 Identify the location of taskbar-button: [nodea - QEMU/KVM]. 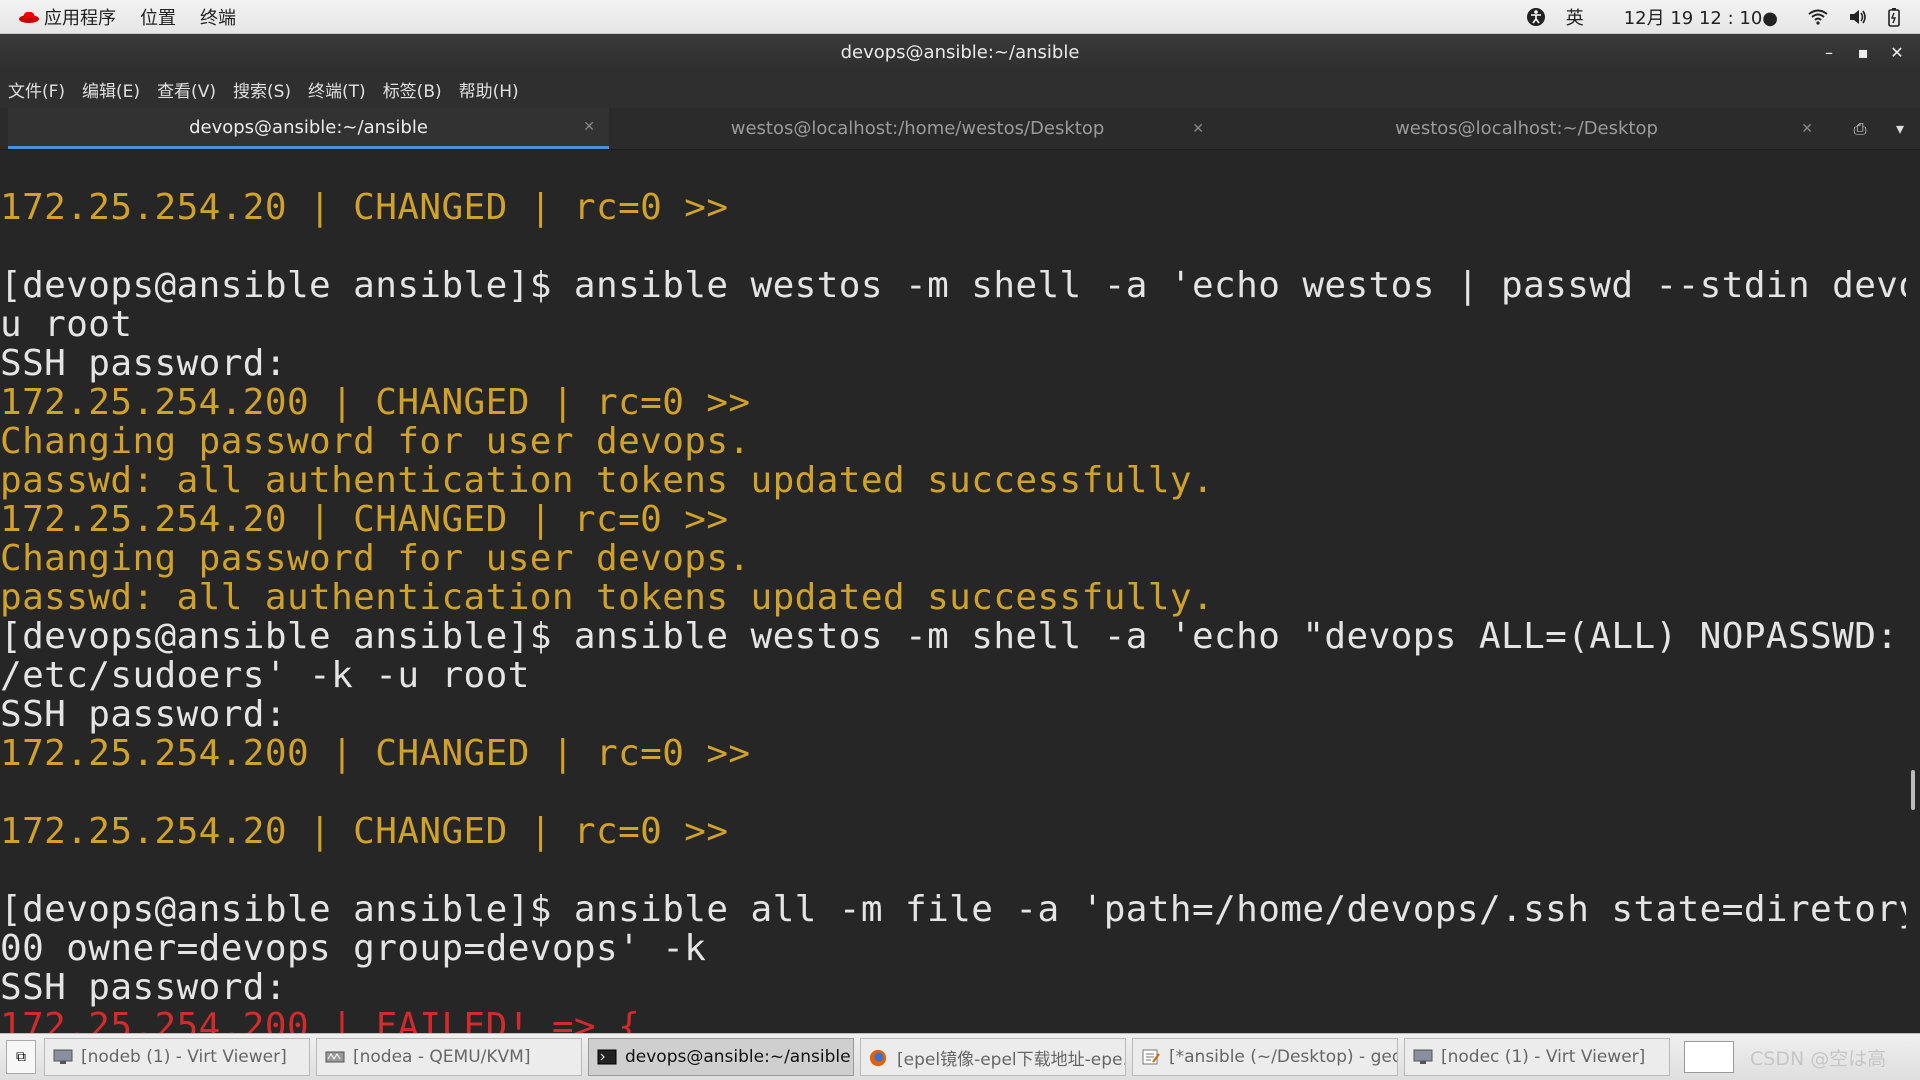
(449, 1057).